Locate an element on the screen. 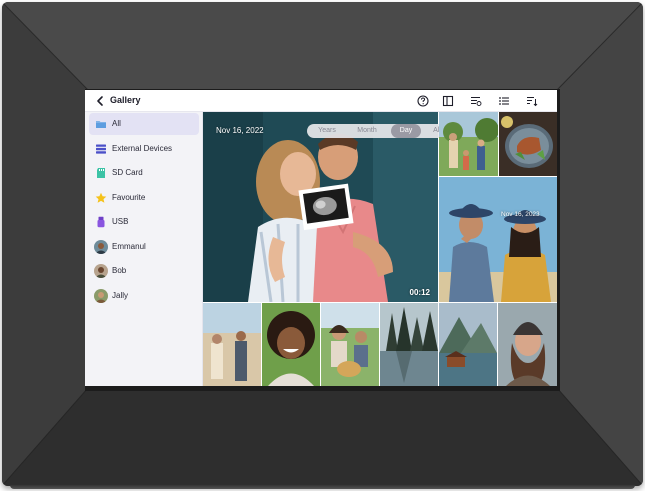  family-dog-image is located at coordinates (350, 344).